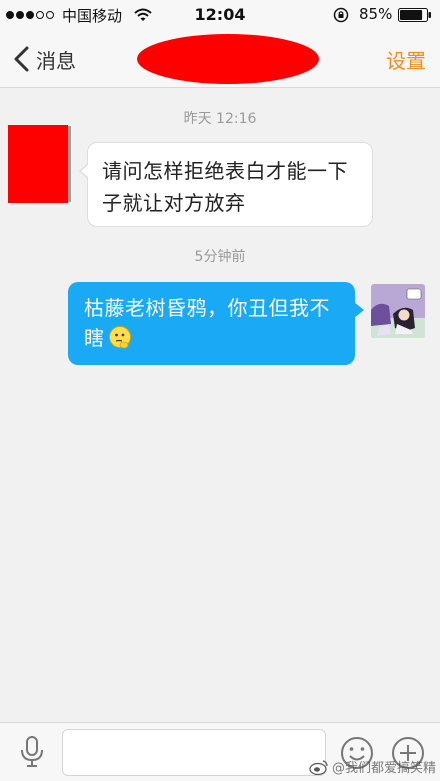 The width and height of the screenshot is (440, 781). I want to click on chevron-left-icon, so click(21, 59).